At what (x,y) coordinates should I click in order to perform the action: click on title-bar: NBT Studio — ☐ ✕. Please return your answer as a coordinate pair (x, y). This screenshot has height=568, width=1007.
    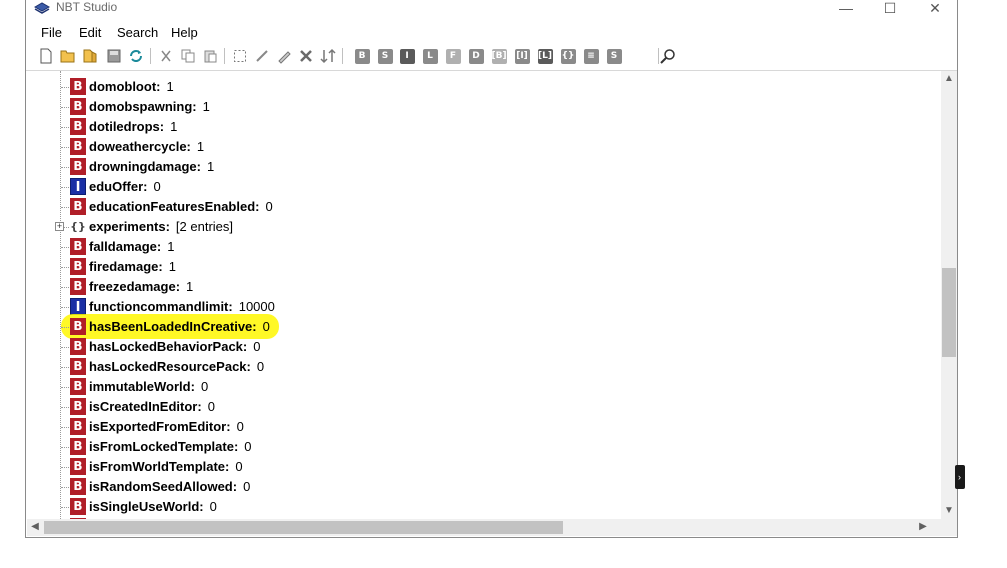
    Looking at the image, I should click on (491, 10).